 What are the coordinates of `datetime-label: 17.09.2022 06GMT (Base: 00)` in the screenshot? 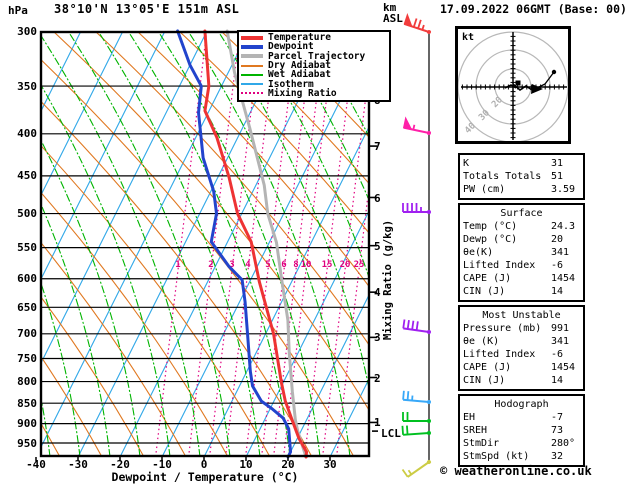 It's located at (533, 9).